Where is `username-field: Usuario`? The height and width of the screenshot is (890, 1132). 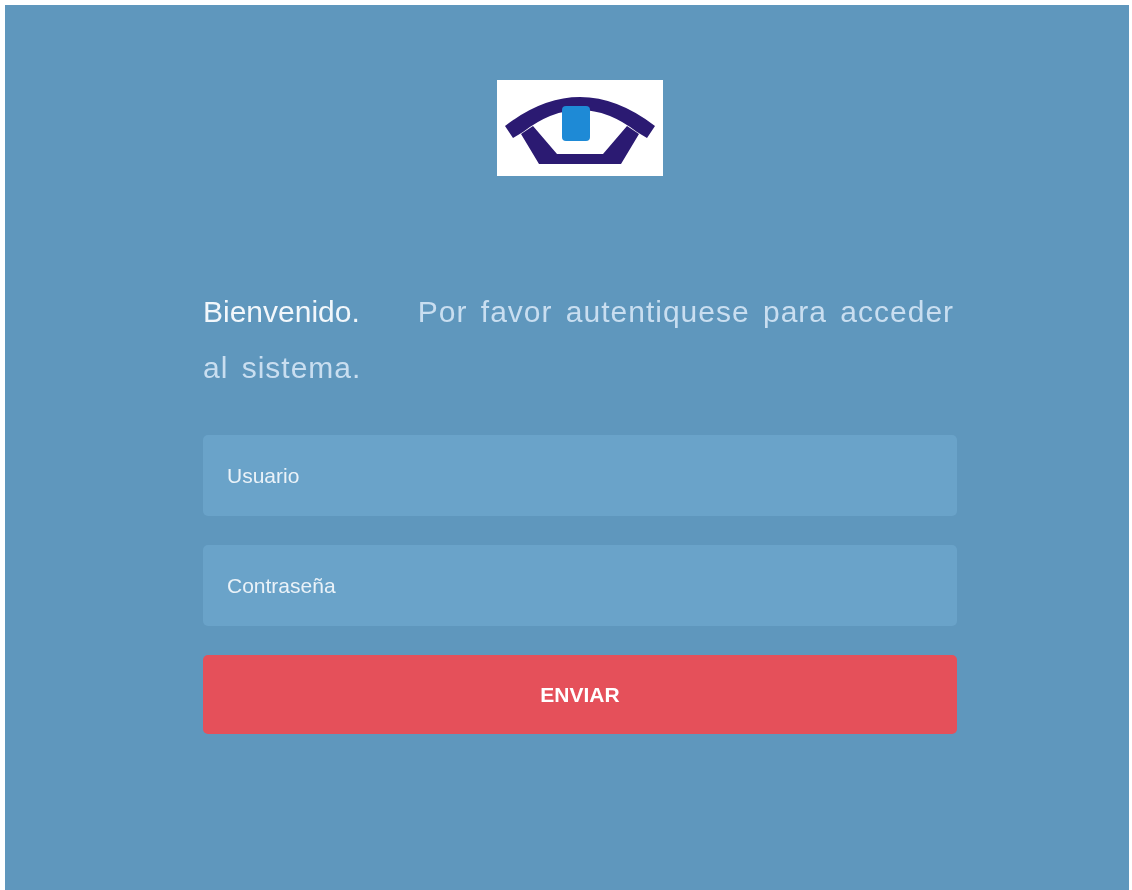 username-field: Usuario is located at coordinates (580, 475).